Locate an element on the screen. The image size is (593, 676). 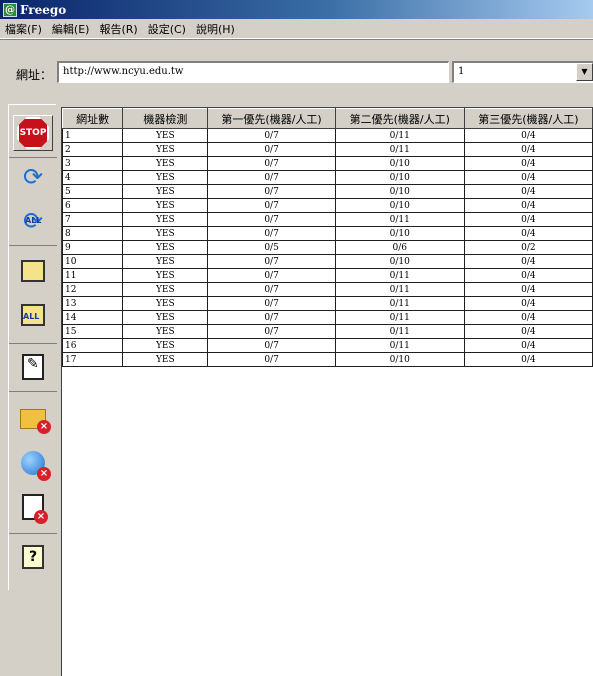
window-title: Freego is located at coordinates (43, 9).